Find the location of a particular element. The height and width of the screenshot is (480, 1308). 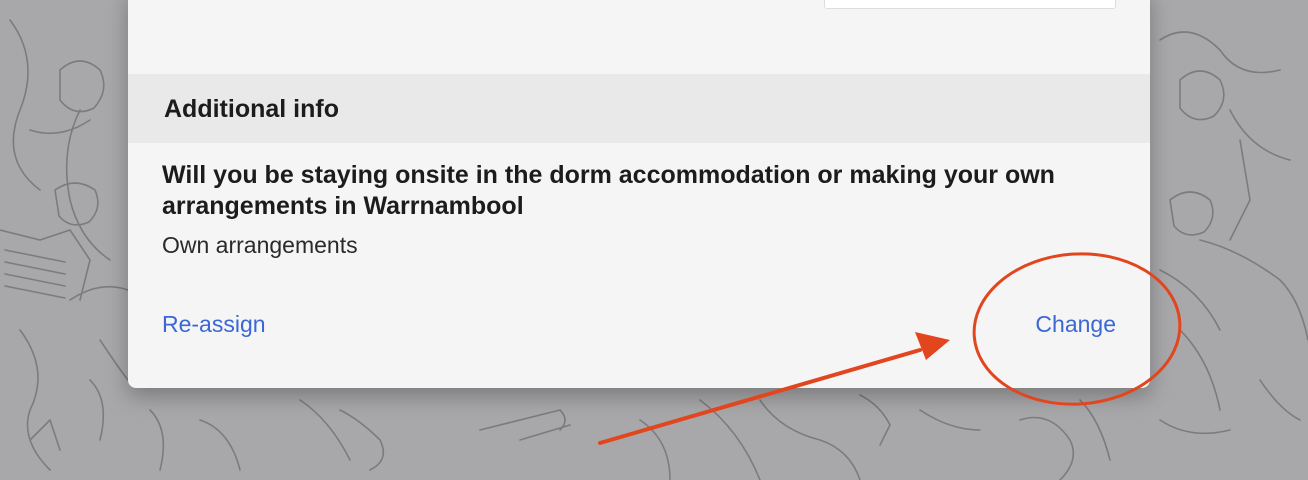

section-title: Additional info is located at coordinates (251, 109).